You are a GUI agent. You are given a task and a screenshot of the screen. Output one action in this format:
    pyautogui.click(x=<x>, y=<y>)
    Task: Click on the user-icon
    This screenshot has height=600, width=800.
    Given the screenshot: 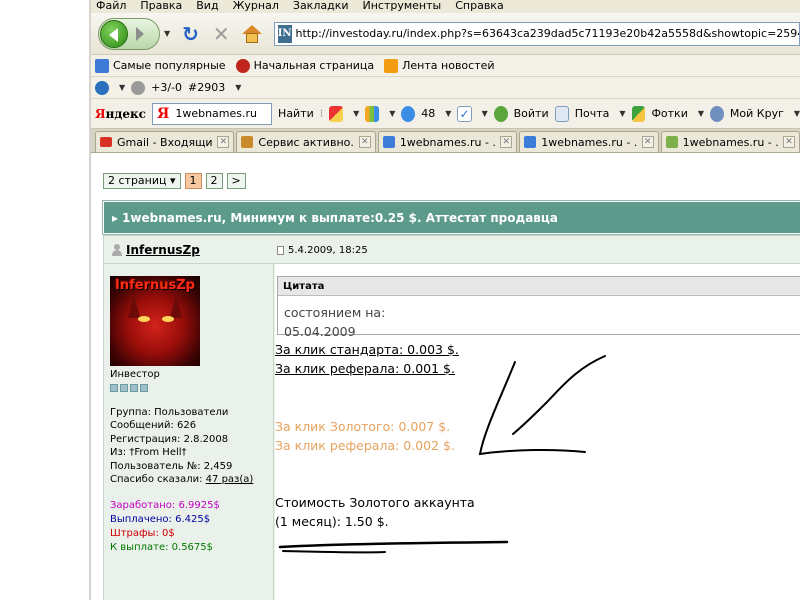 What is the action you would take?
    pyautogui.click(x=117, y=250)
    